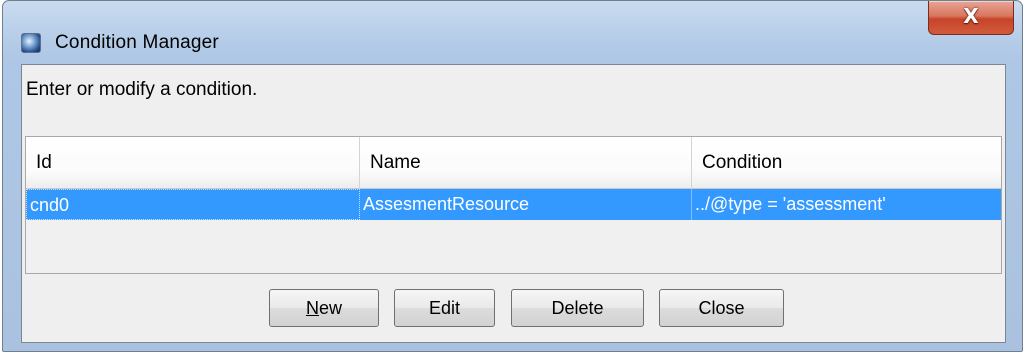  What do you see at coordinates (721, 308) in the screenshot?
I see `close-button: Close` at bounding box center [721, 308].